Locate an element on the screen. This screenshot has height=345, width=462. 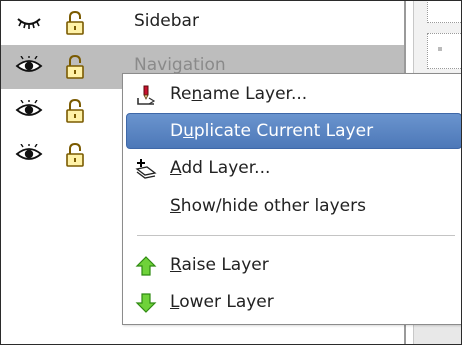
menu-item-raise-layer: Raise Layer is located at coordinates (292, 265).